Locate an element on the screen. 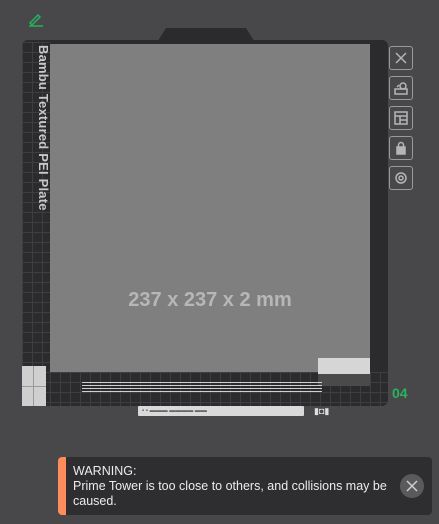  arrange-icon is located at coordinates (401, 88).